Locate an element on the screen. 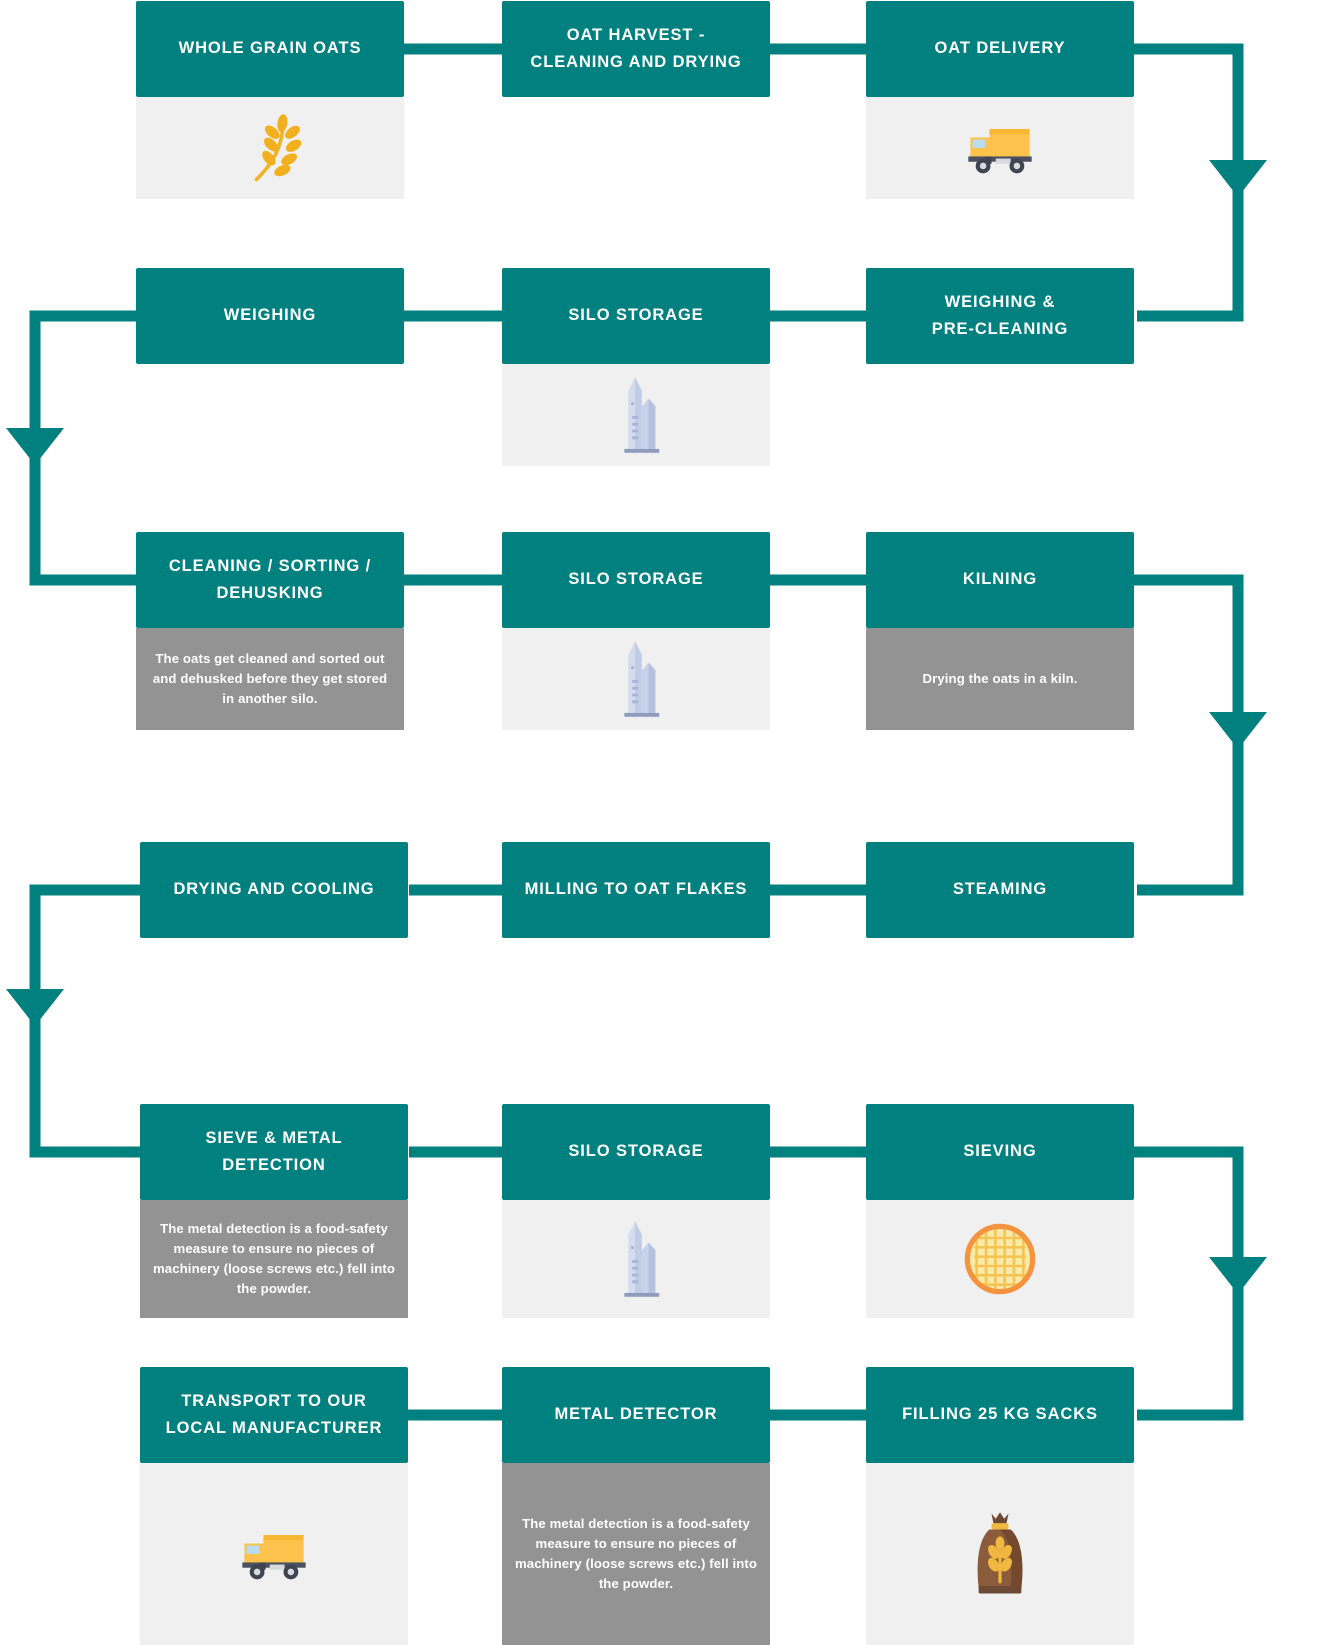 This screenshot has height=1645, width=1333. node-title-transport-to-our-local-manufacturer: TRANSPORT TO OUR LOCAL MANUFACTURER is located at coordinates (274, 1415).